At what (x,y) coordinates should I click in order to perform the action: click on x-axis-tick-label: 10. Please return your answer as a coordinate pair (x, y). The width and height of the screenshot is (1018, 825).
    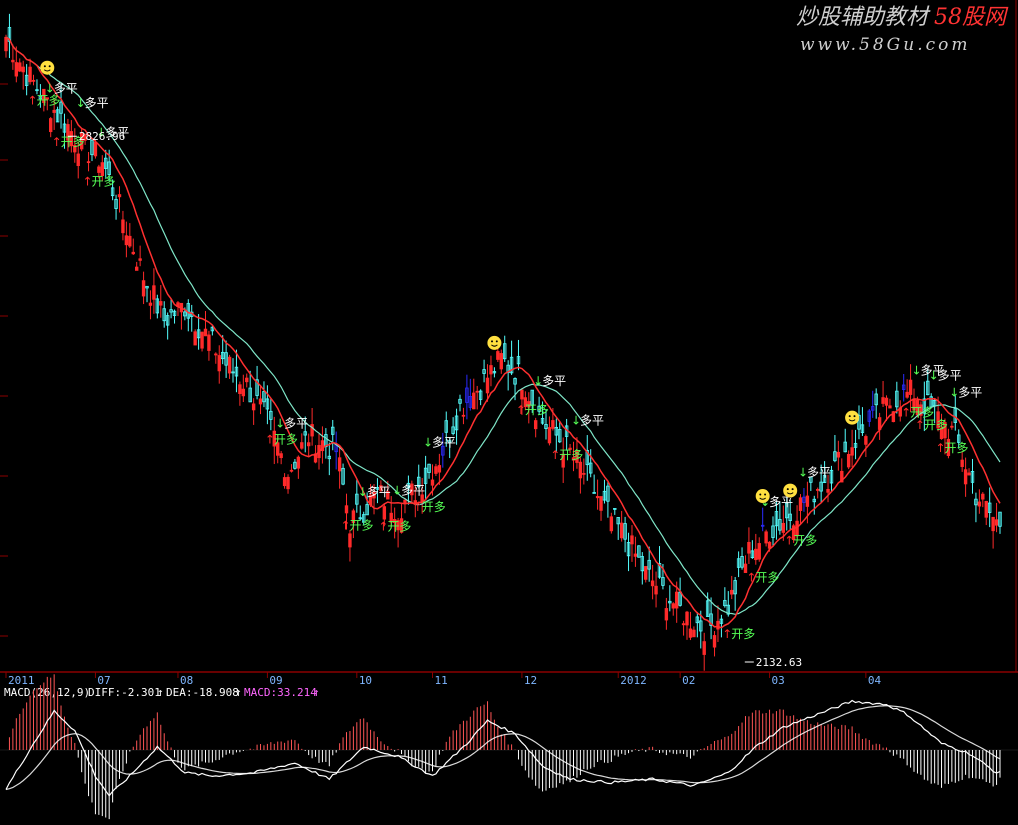
    Looking at the image, I should click on (365, 680).